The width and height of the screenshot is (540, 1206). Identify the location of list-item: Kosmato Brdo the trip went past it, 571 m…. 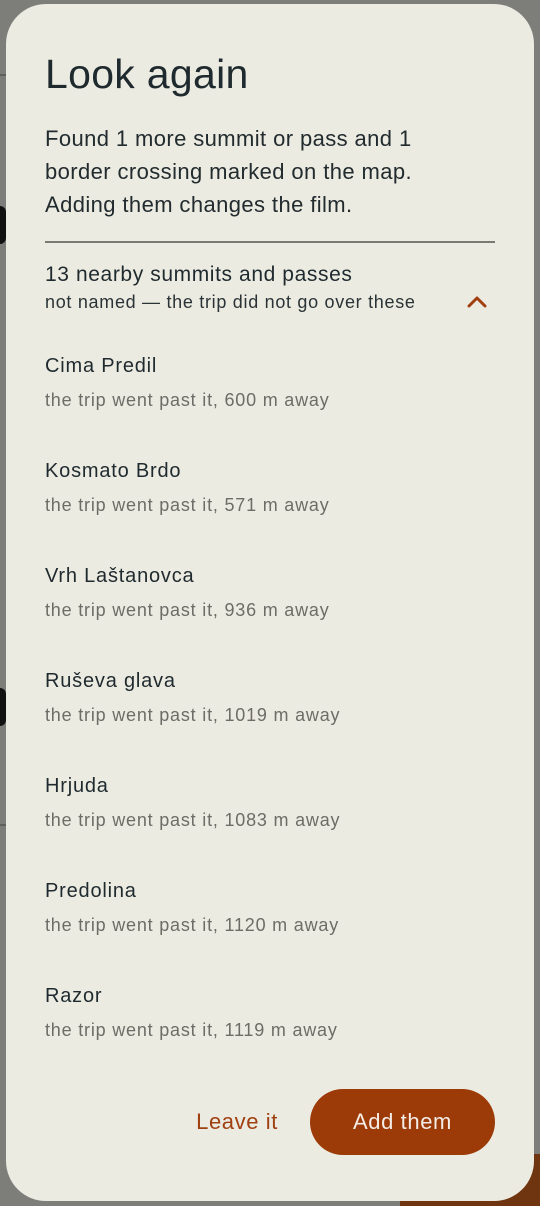
(270, 496).